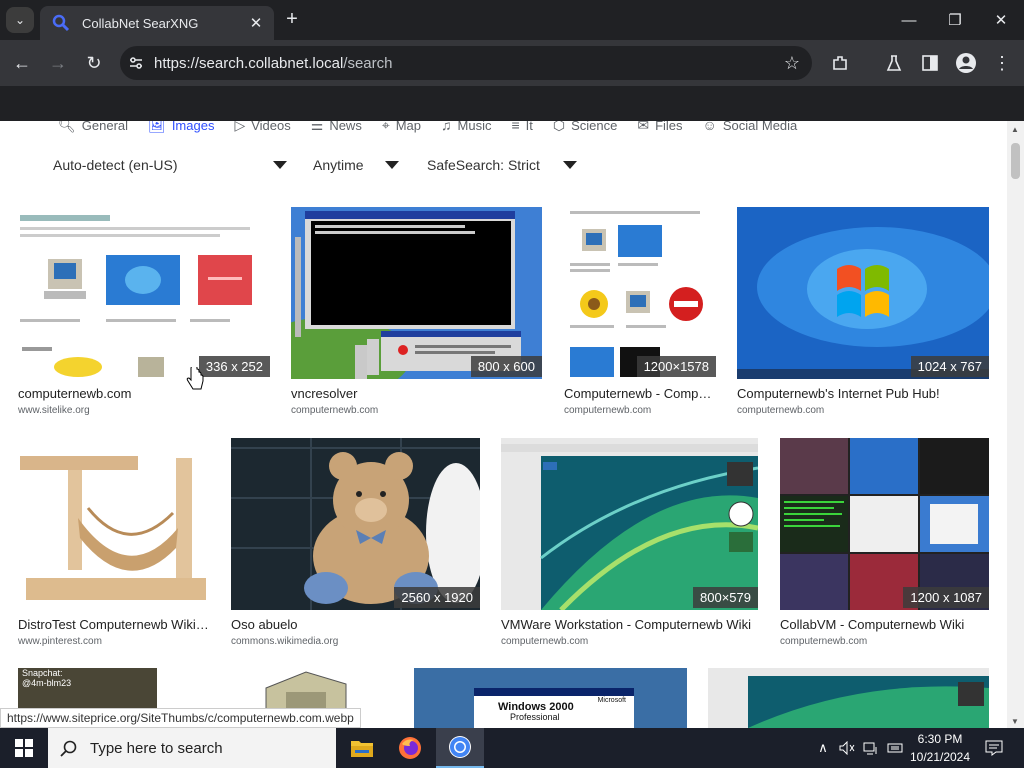  What do you see at coordinates (234, 366) in the screenshot?
I see `image-size-badge: 336 x 252` at bounding box center [234, 366].